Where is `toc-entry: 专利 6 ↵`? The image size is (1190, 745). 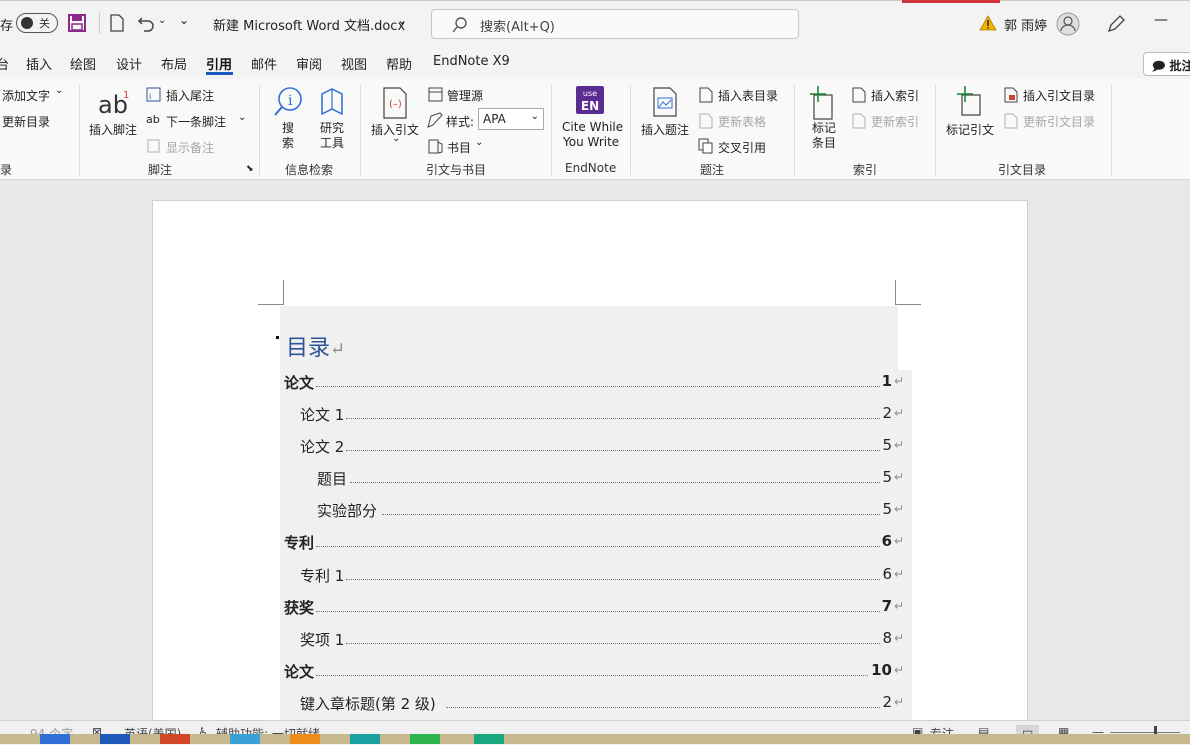 toc-entry: 专利 6 ↵ is located at coordinates (595, 543).